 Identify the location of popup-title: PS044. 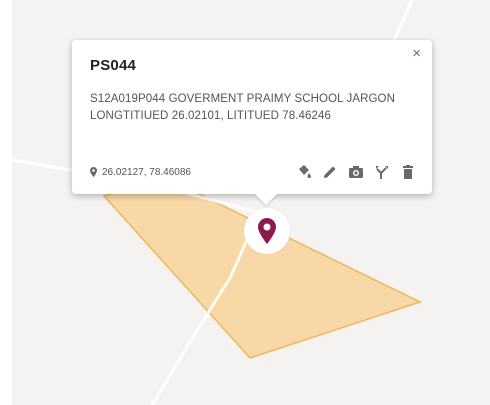
(113, 65).